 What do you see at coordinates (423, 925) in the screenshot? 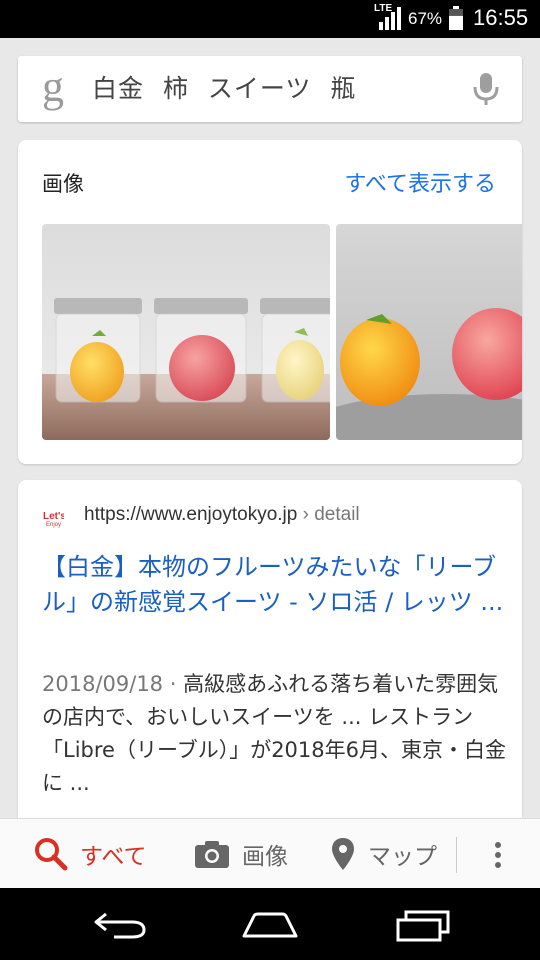
I see `recent-apps-icon` at bounding box center [423, 925].